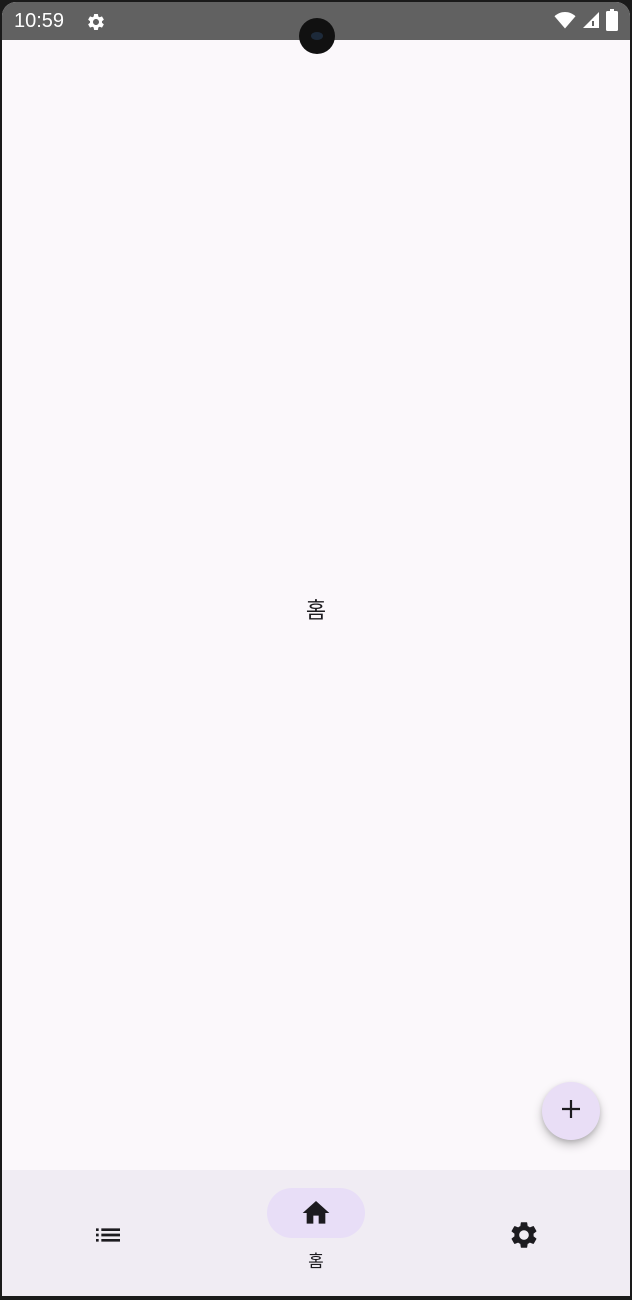 This screenshot has width=632, height=1300. Describe the element at coordinates (612, 22) in the screenshot. I see `battery-icon` at that location.